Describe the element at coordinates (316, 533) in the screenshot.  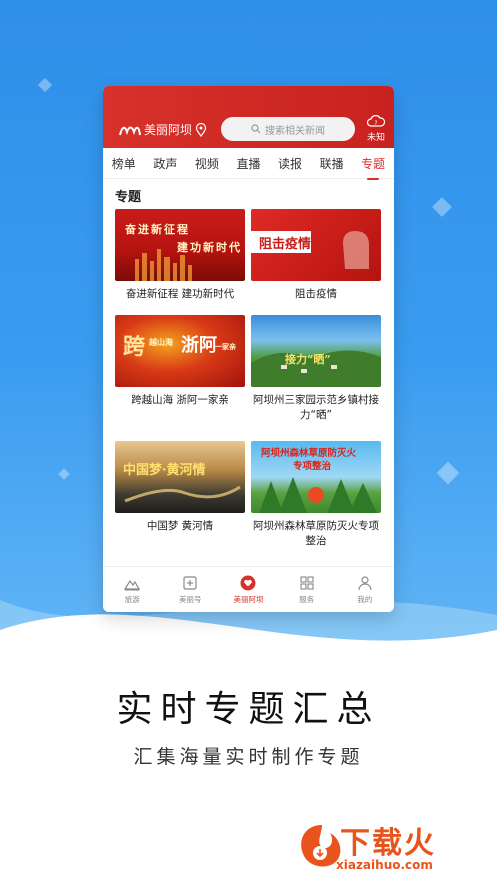
I see `topic-title: 阿坝州森林草原防灭火专项整治` at that location.